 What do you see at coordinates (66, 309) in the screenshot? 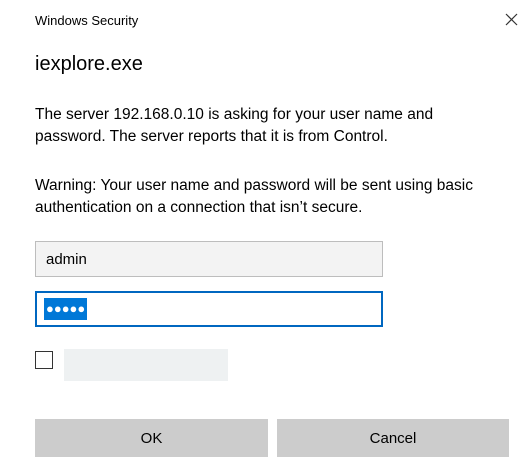
I see `password-mask: ●●●●●` at bounding box center [66, 309].